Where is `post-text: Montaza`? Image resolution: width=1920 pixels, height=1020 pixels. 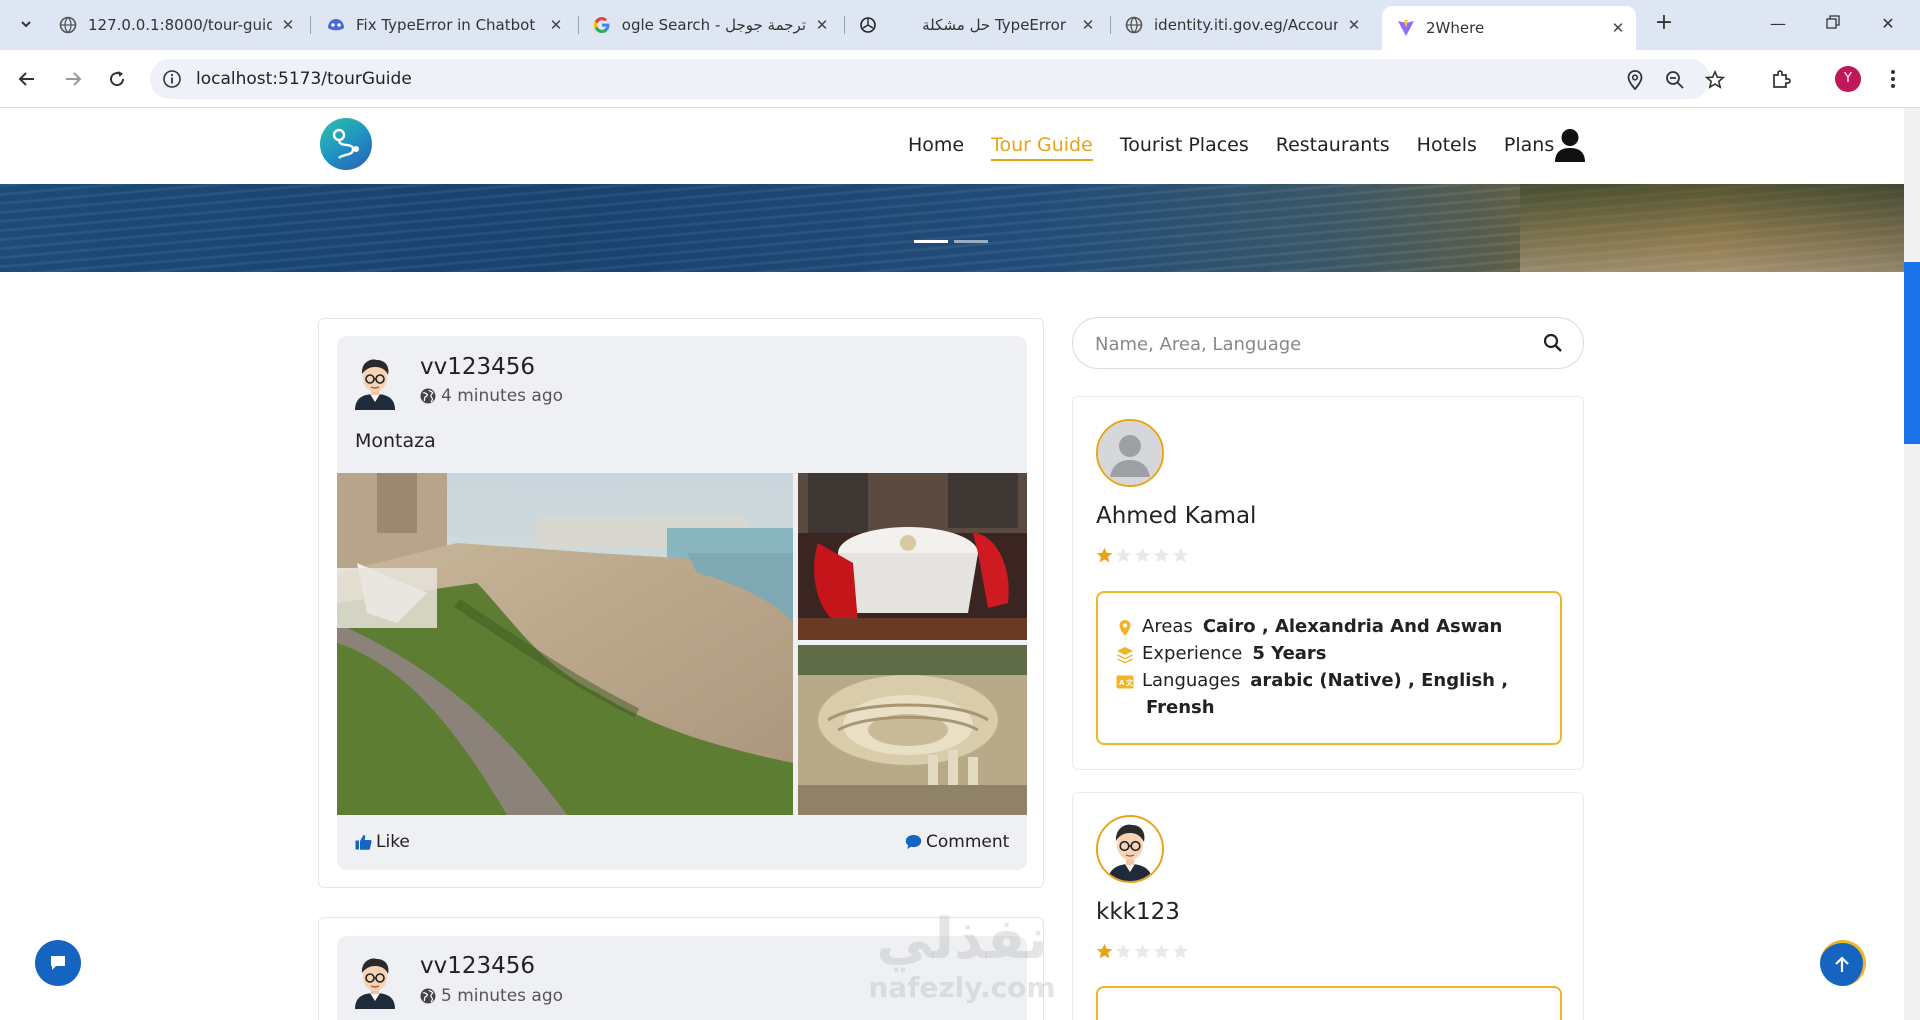
post-text: Montaza is located at coordinates (395, 441).